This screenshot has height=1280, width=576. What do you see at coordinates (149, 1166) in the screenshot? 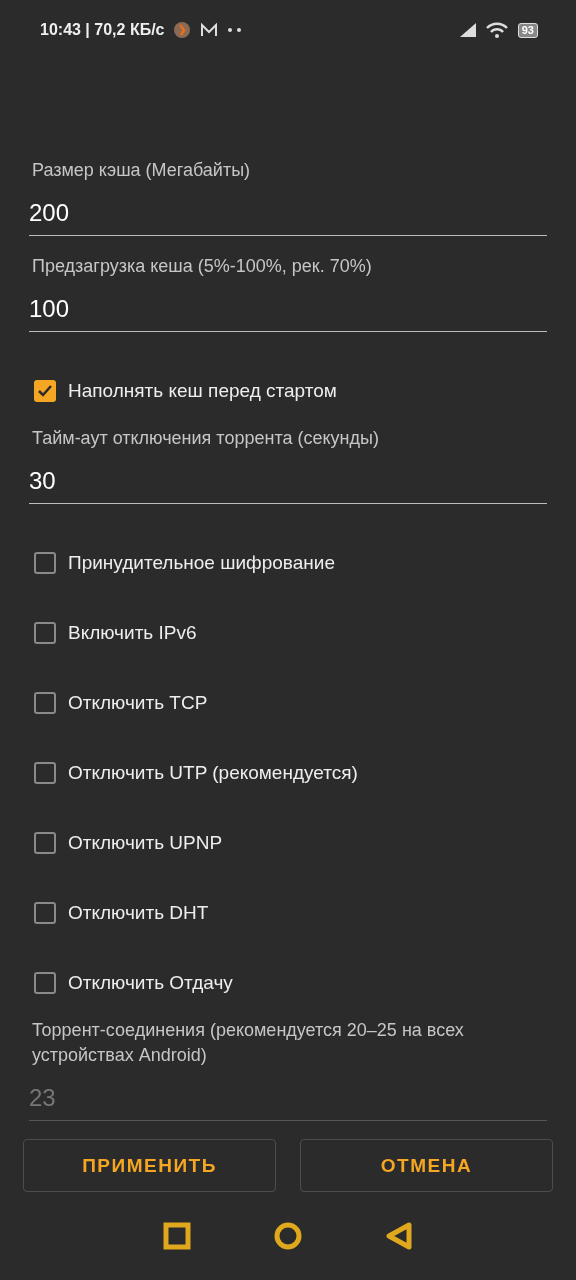
I see `apply-button: ПРИМЕНИТЬ` at bounding box center [149, 1166].